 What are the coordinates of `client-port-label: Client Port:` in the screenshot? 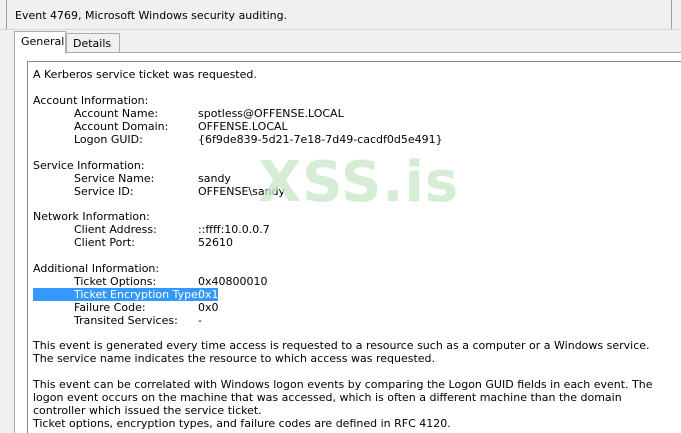 It's located at (104, 242).